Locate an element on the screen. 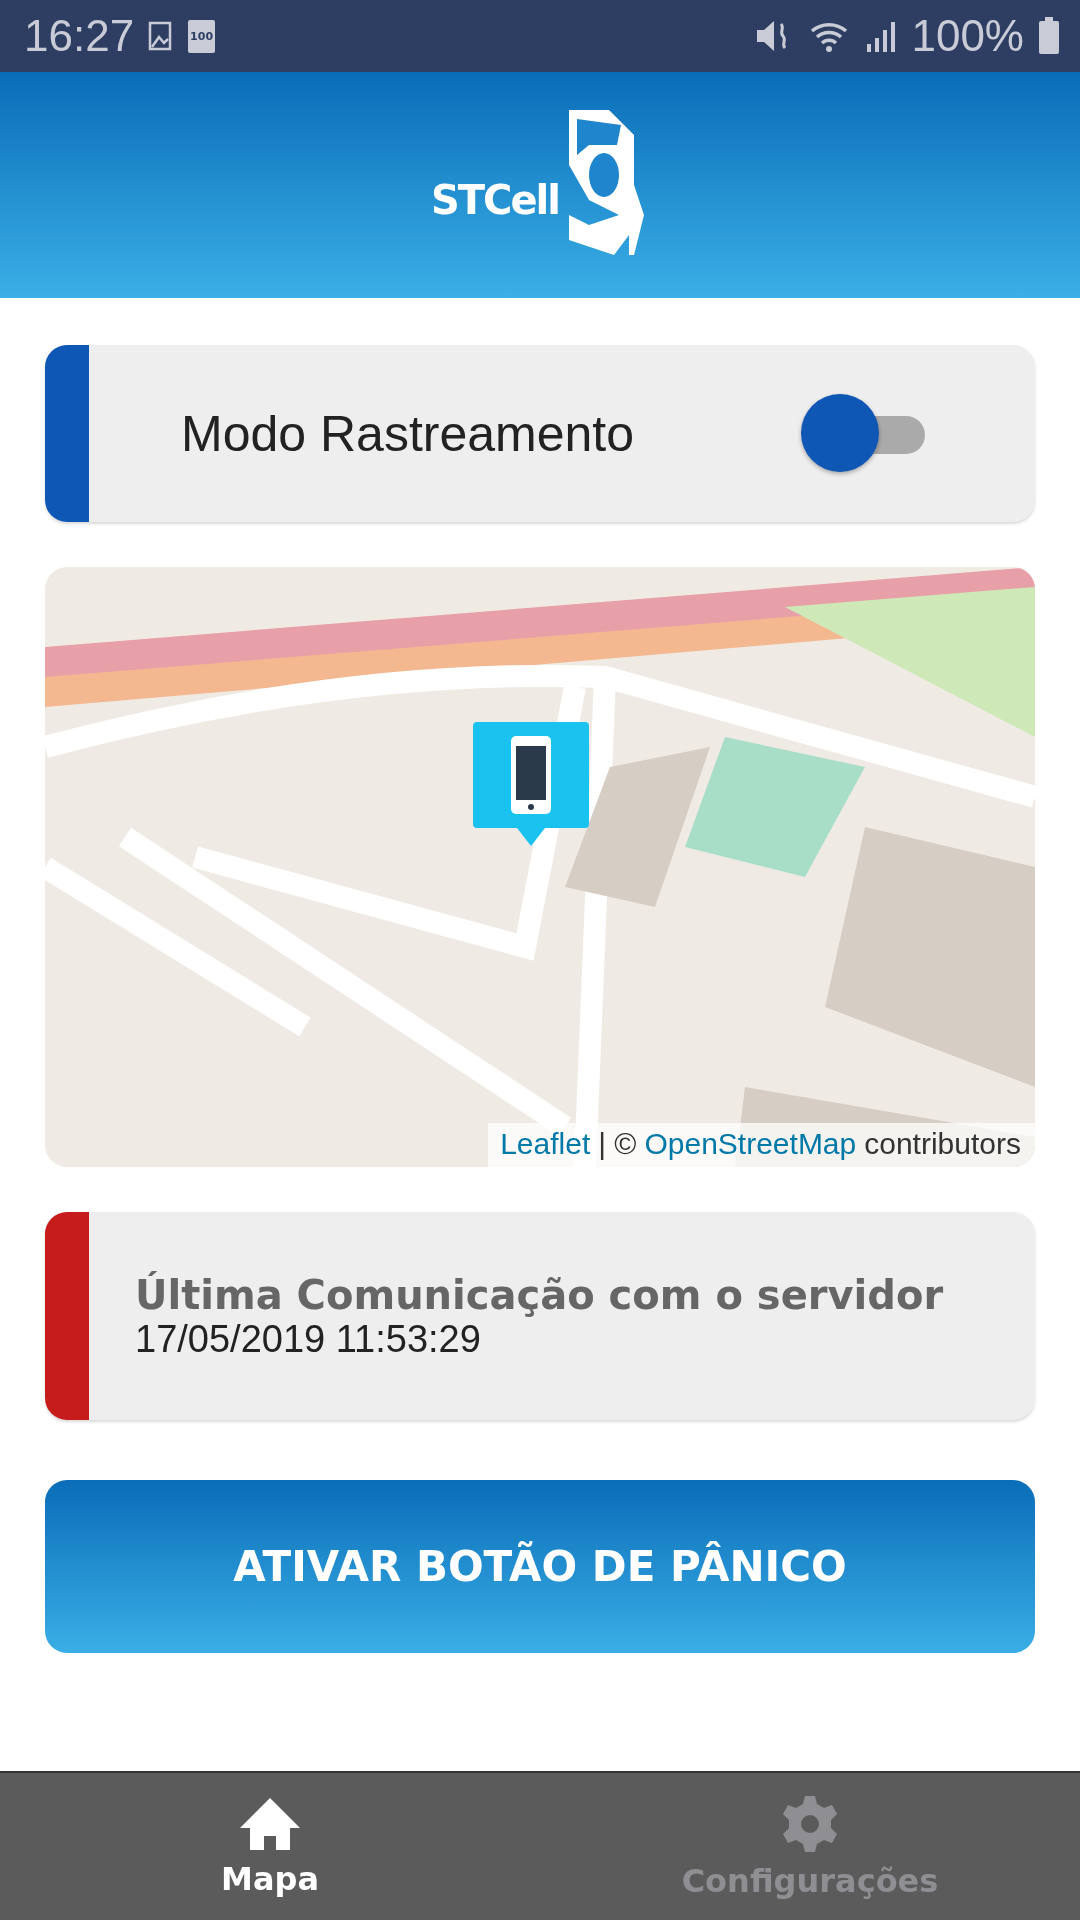 The width and height of the screenshot is (1080, 1920). attribution-text: contributors is located at coordinates (942, 1144).